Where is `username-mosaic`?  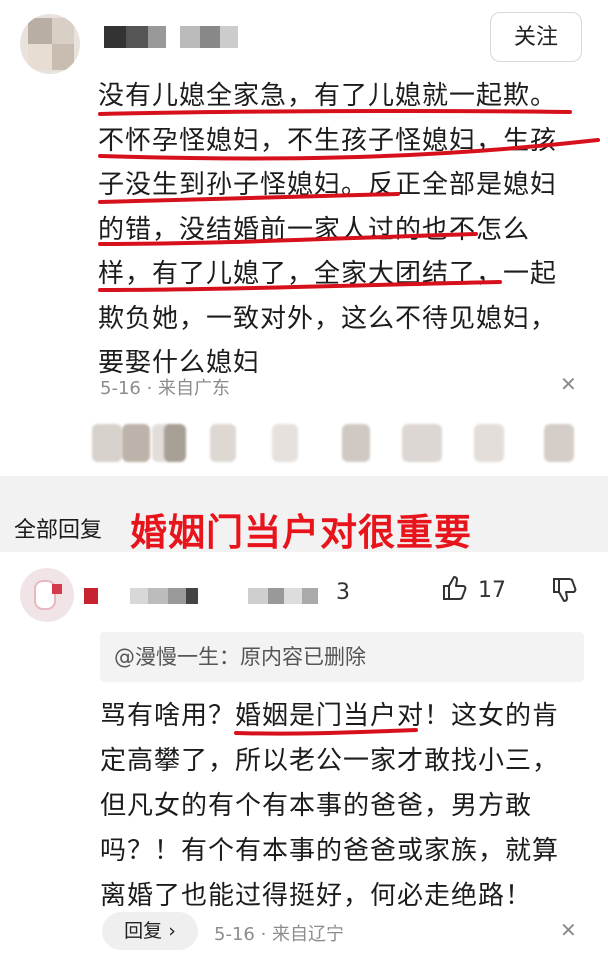 username-mosaic is located at coordinates (171, 37).